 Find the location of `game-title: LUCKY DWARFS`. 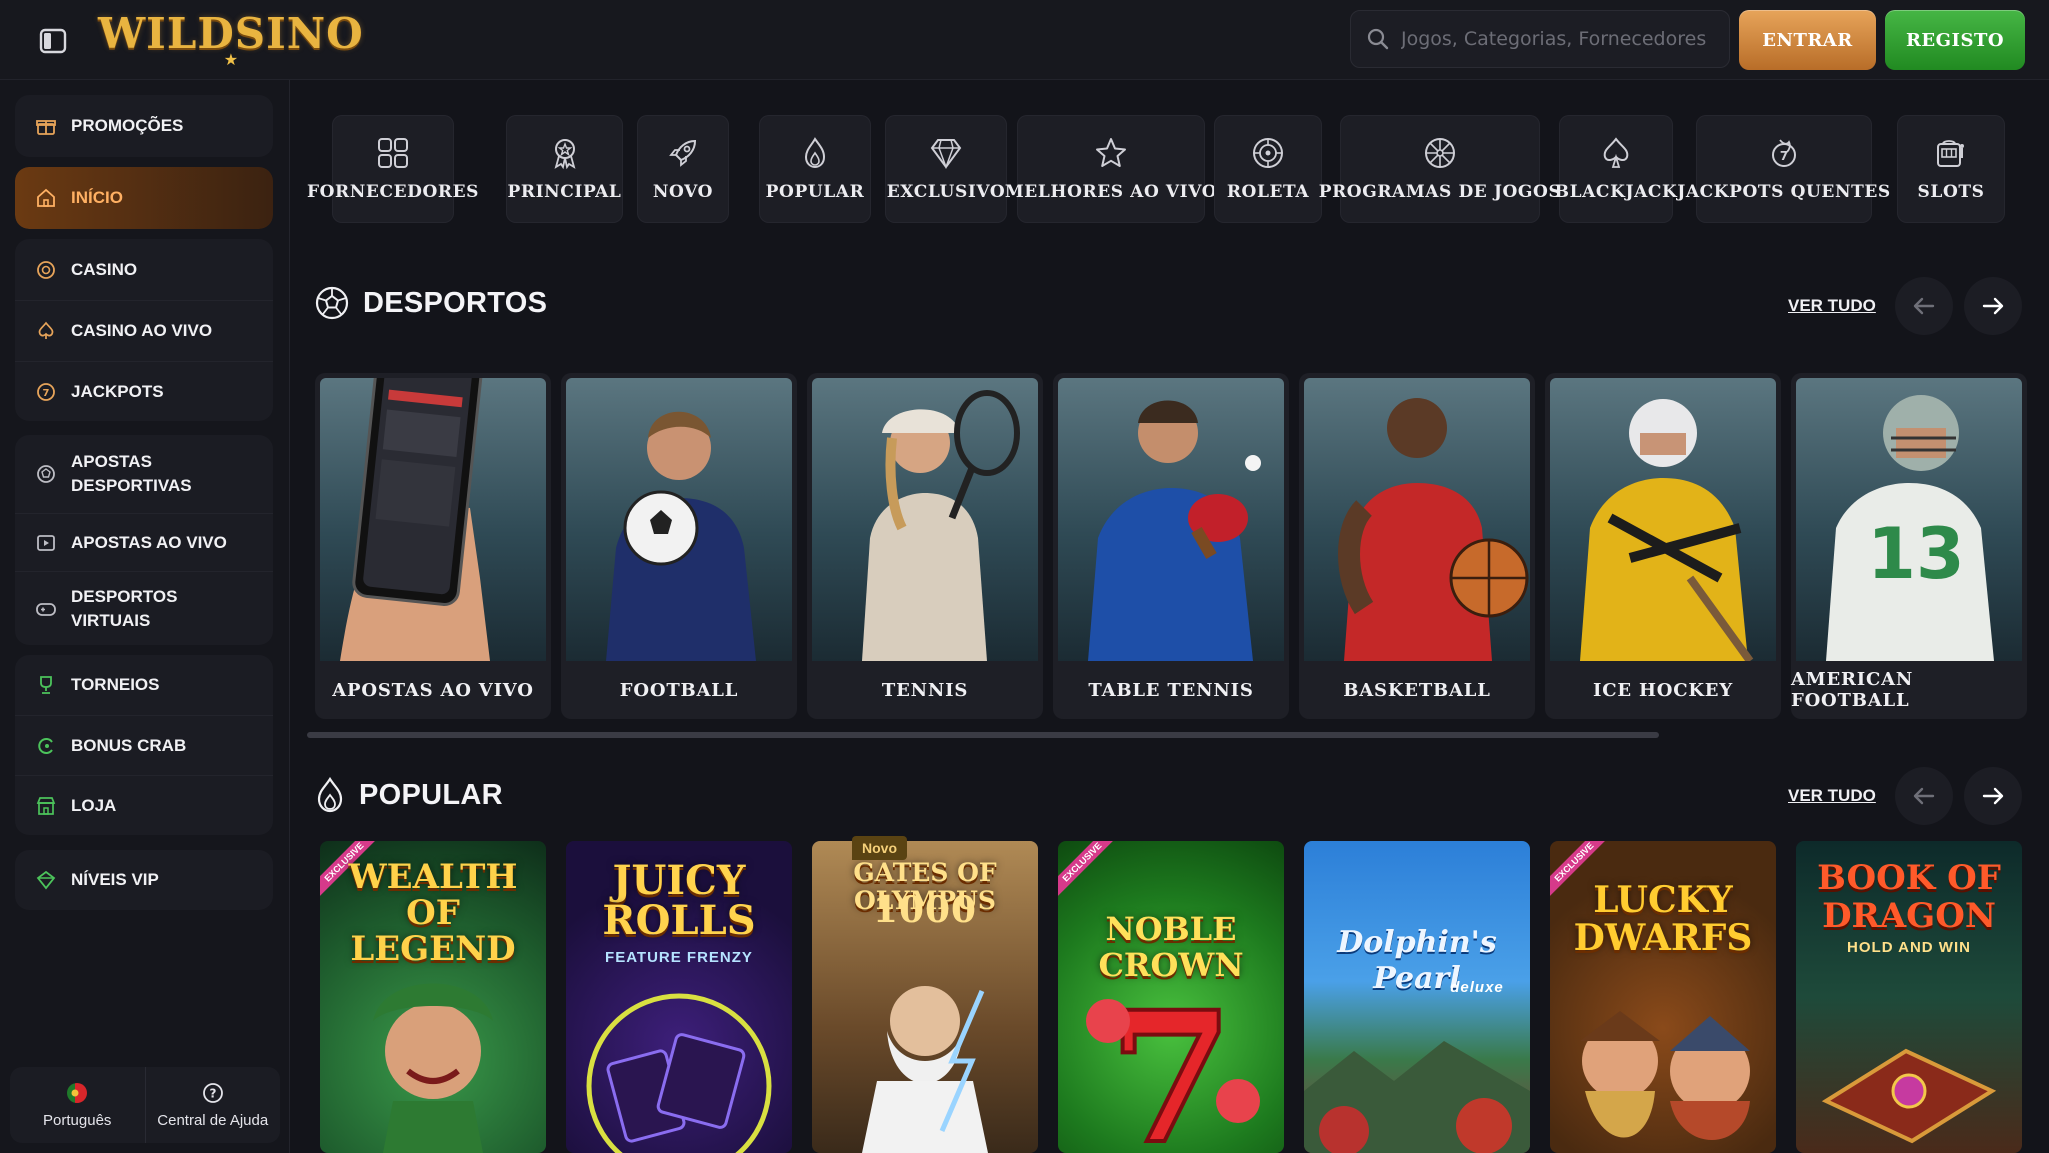

game-title: LUCKY DWARFS is located at coordinates (1663, 919).